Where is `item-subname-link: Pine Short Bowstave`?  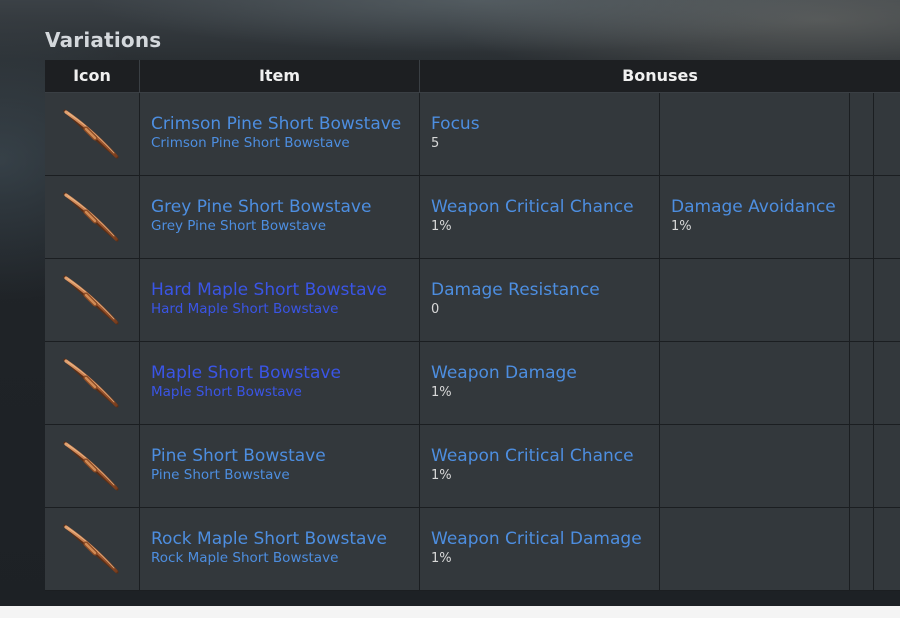 item-subname-link: Pine Short Bowstave is located at coordinates (220, 475).